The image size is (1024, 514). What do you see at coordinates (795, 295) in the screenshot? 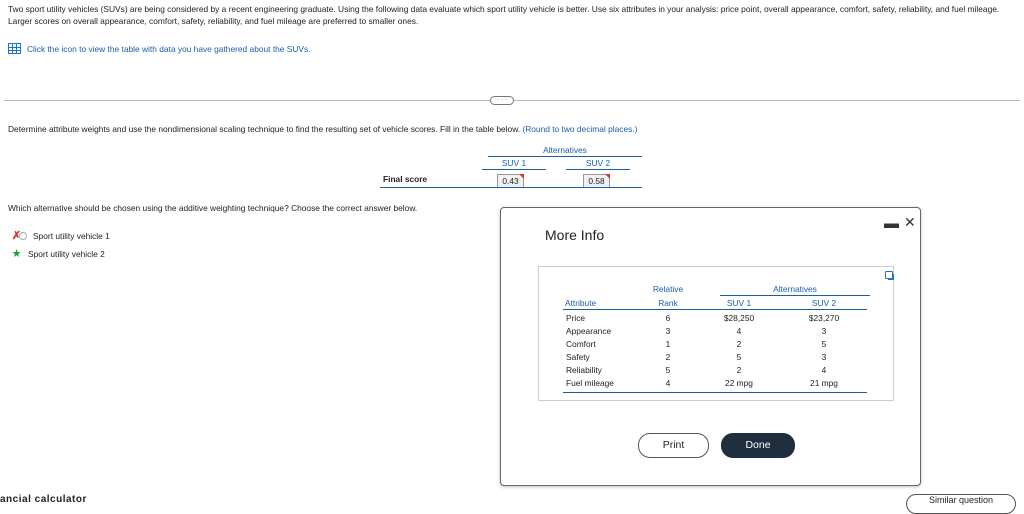
I see `alternatives-rule` at bounding box center [795, 295].